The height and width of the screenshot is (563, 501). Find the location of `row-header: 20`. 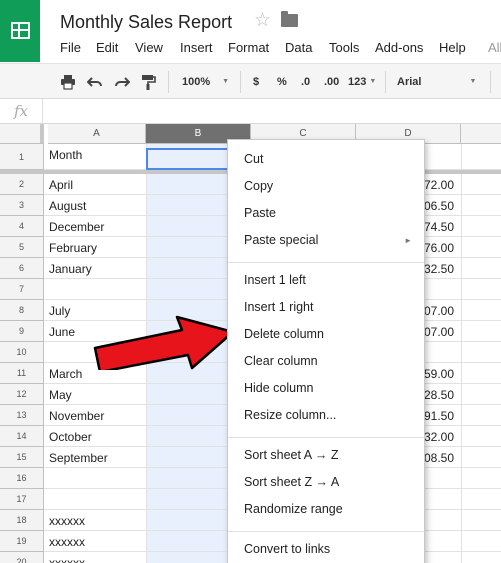

row-header: 20 is located at coordinates (22, 557).